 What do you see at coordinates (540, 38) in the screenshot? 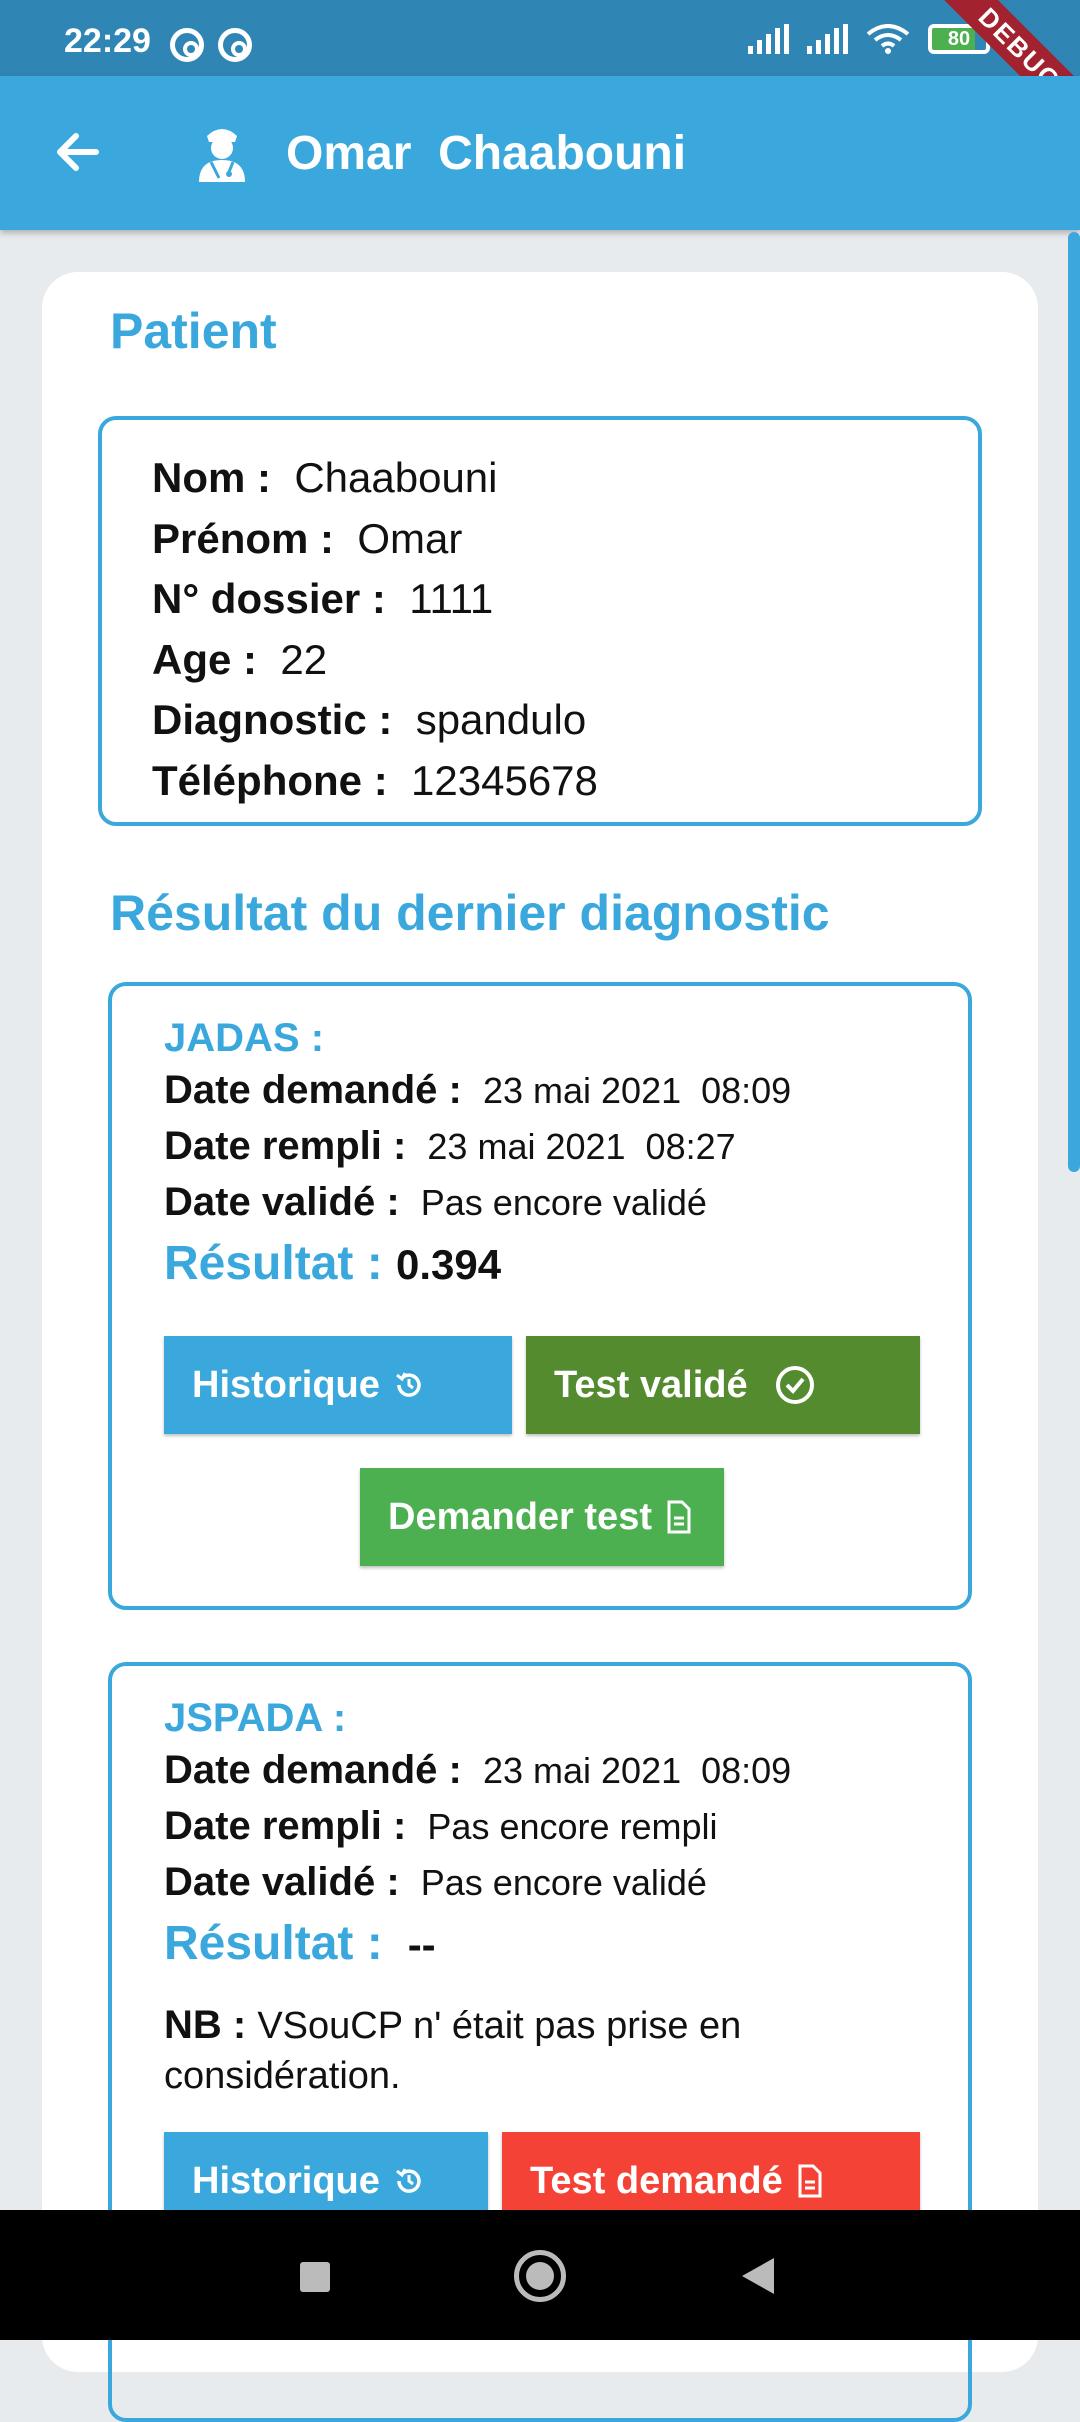
I see `status-bar: 22:29 80 DEBUG` at bounding box center [540, 38].